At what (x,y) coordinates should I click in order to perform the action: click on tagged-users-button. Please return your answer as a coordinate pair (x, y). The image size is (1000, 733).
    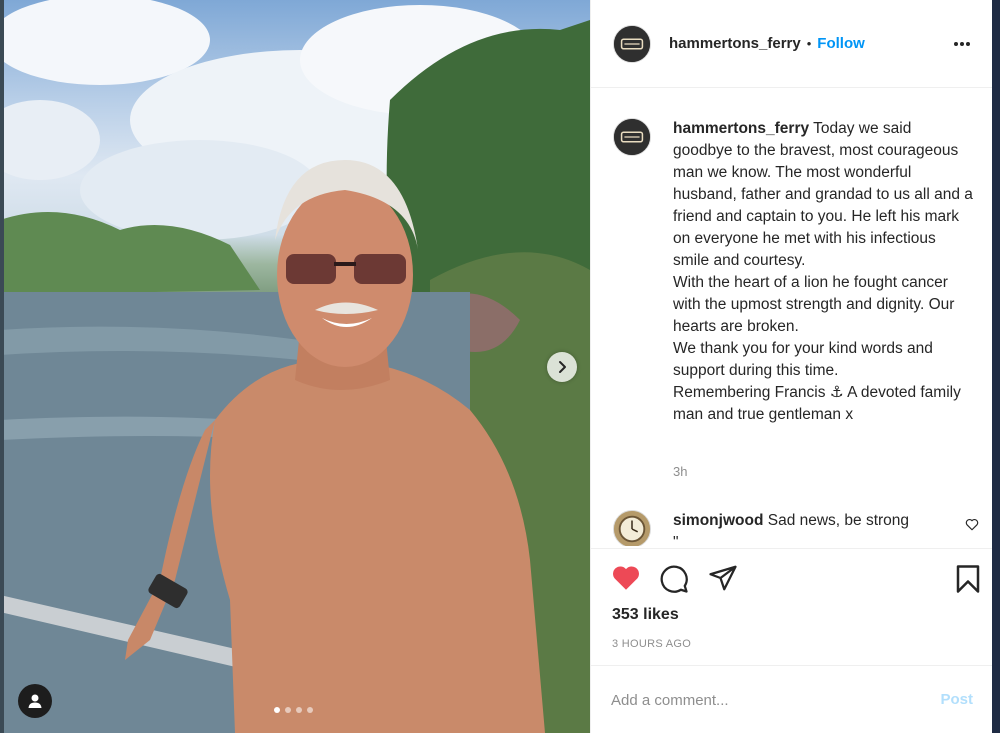
    Looking at the image, I should click on (35, 701).